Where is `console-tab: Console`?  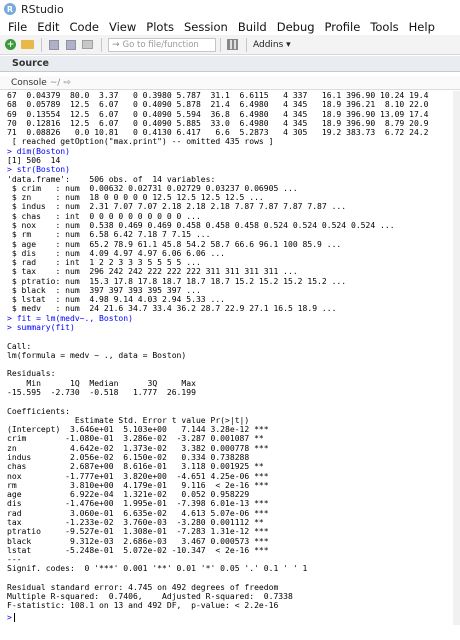
console-tab: Console is located at coordinates (29, 83).